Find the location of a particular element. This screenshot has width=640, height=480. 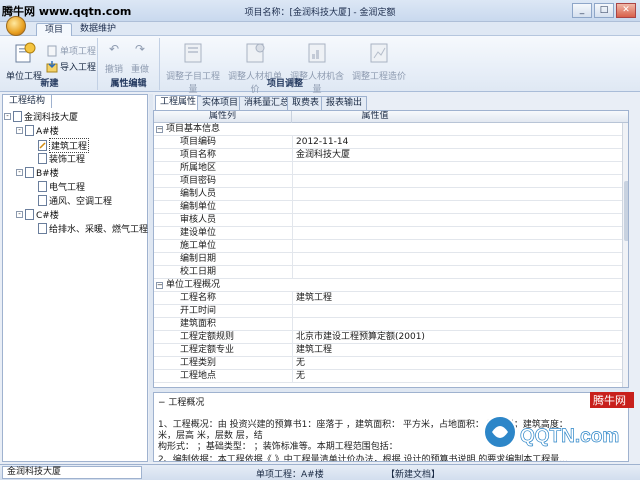

tree-node-root: - 金润科技大厦 is located at coordinates (41, 116).